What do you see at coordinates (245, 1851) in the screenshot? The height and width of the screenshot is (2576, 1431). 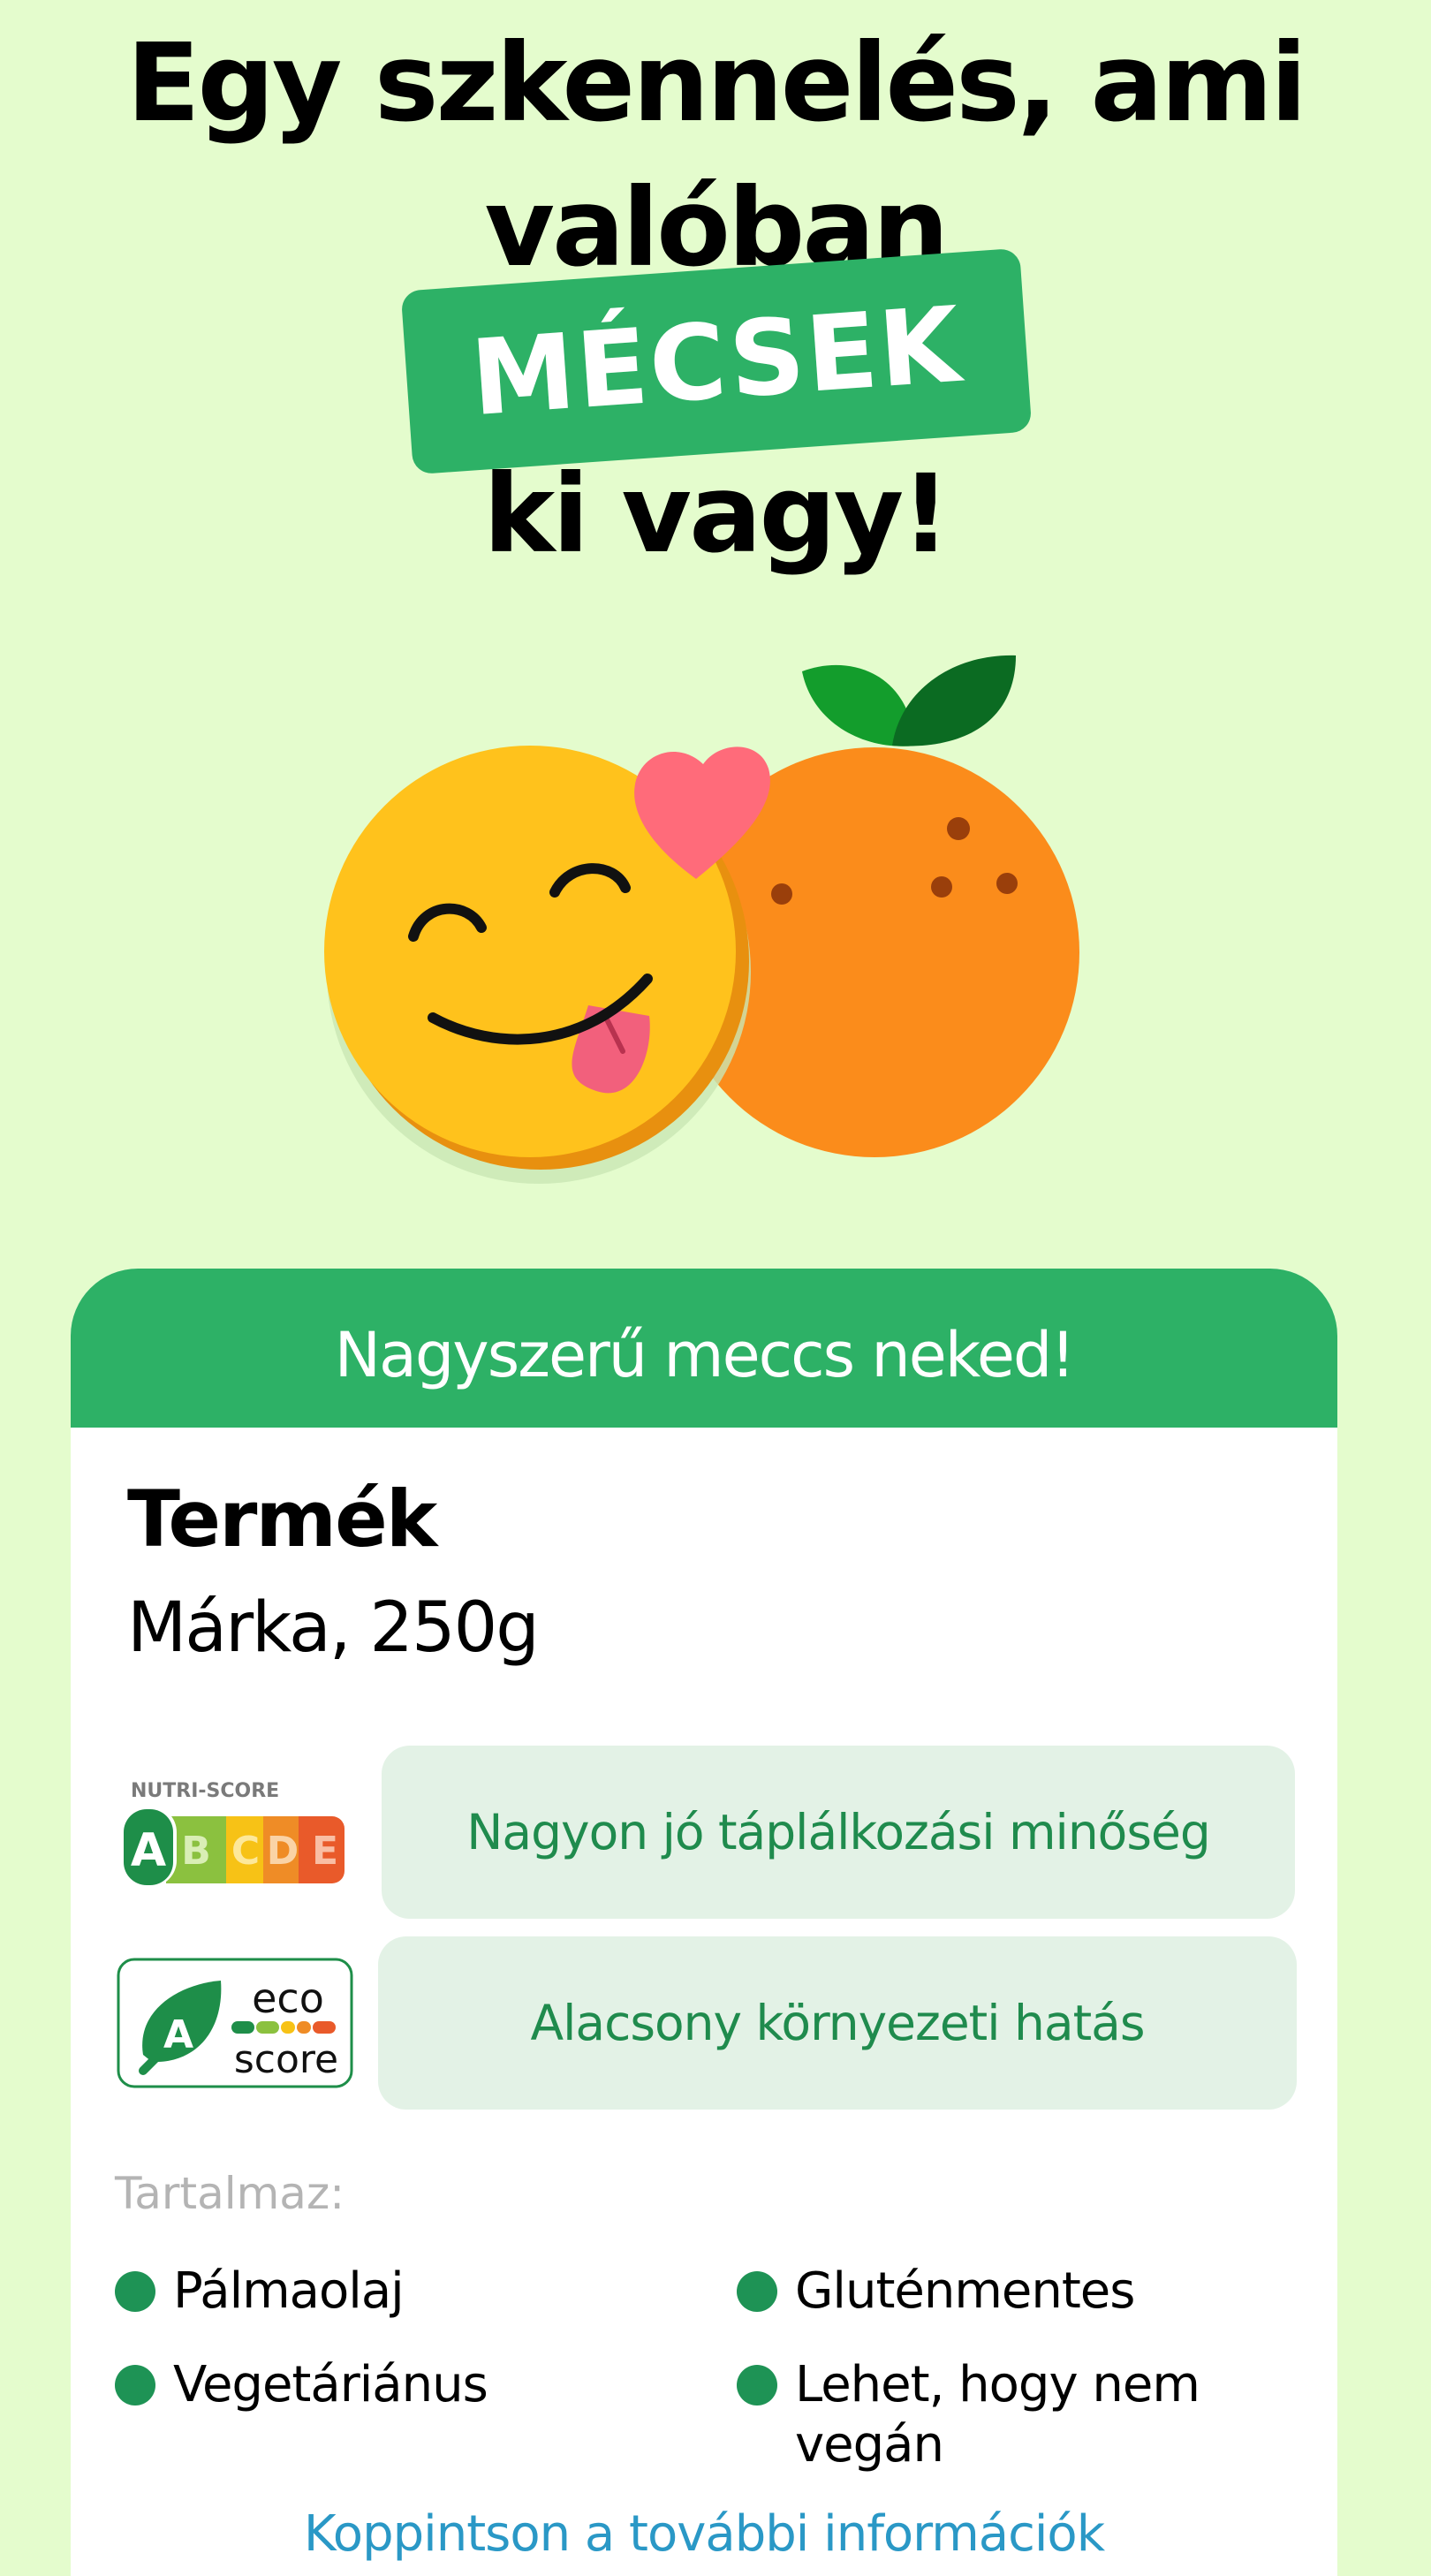 I see `nutri-grade-c: C` at bounding box center [245, 1851].